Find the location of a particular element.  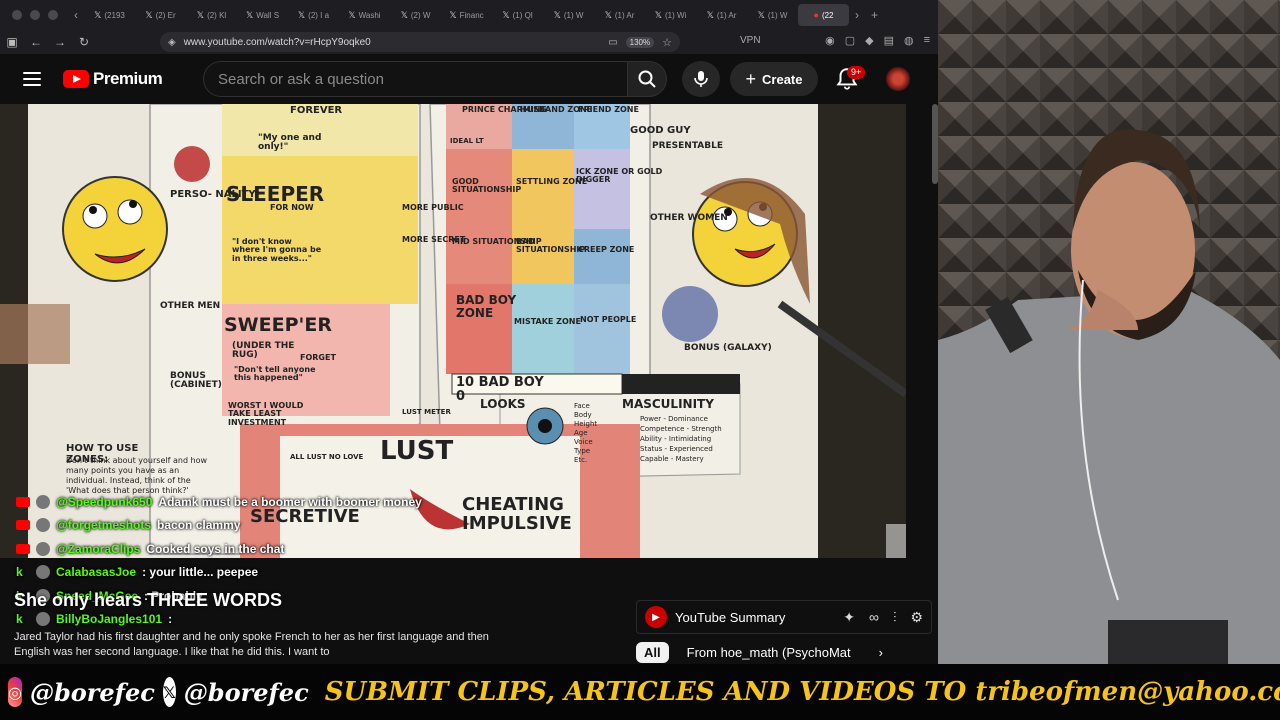

masculinity-item: Capable - Mastery is located at coordinates (672, 459).